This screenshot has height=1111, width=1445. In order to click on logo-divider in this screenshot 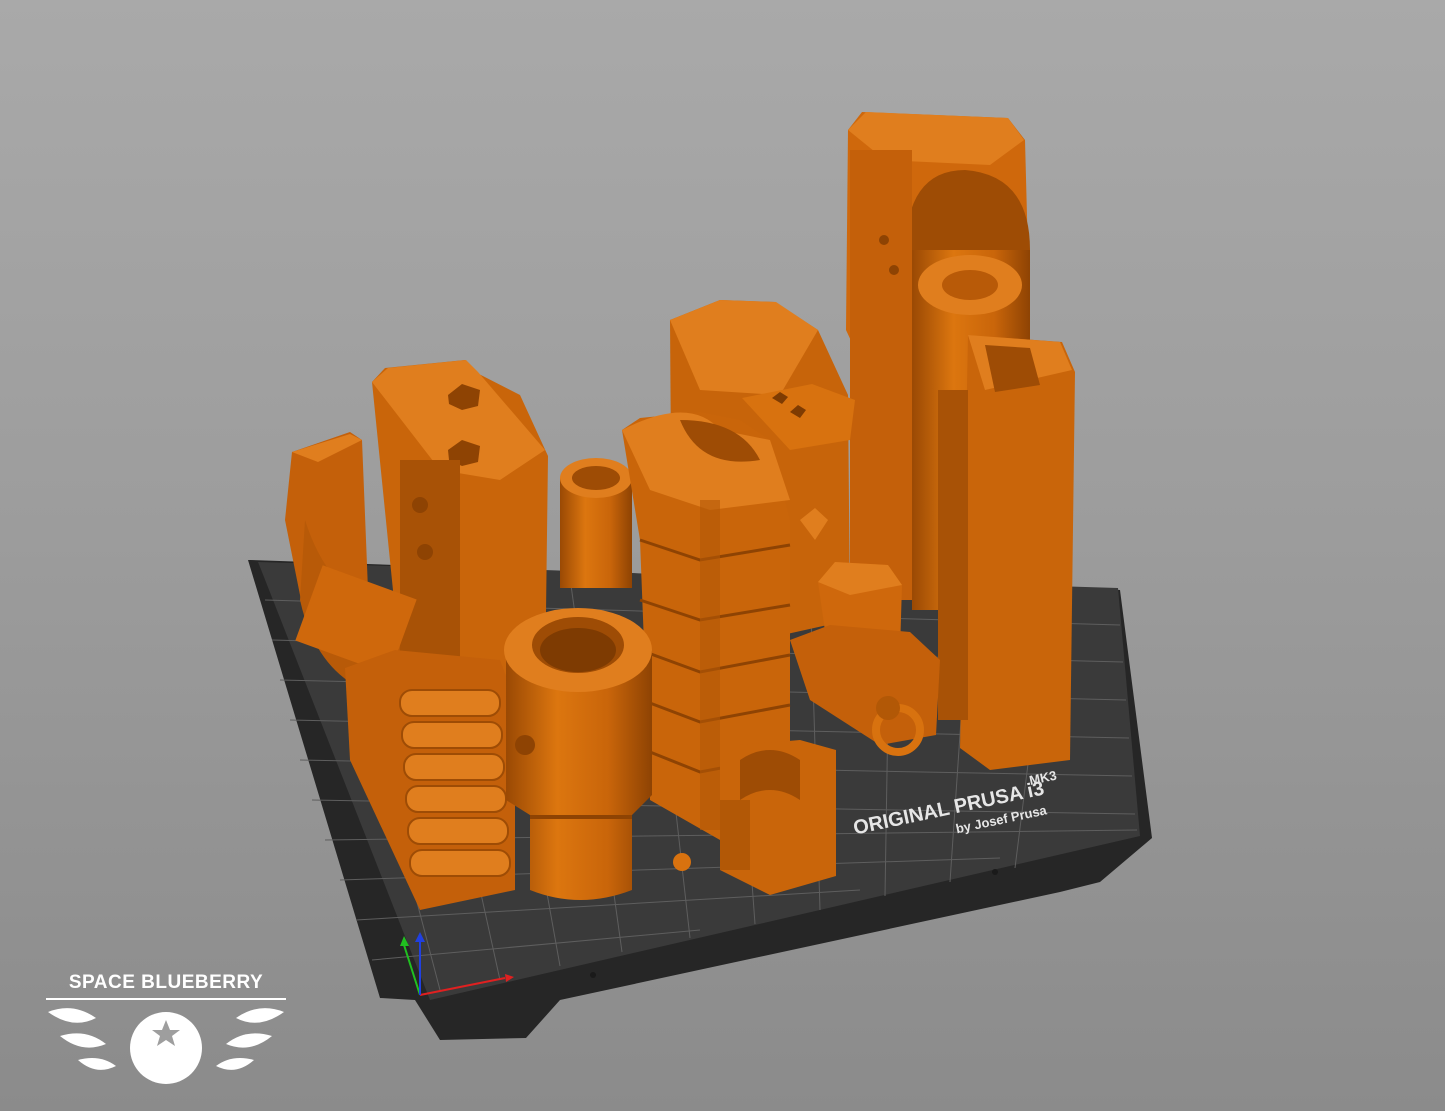, I will do `click(166, 999)`.